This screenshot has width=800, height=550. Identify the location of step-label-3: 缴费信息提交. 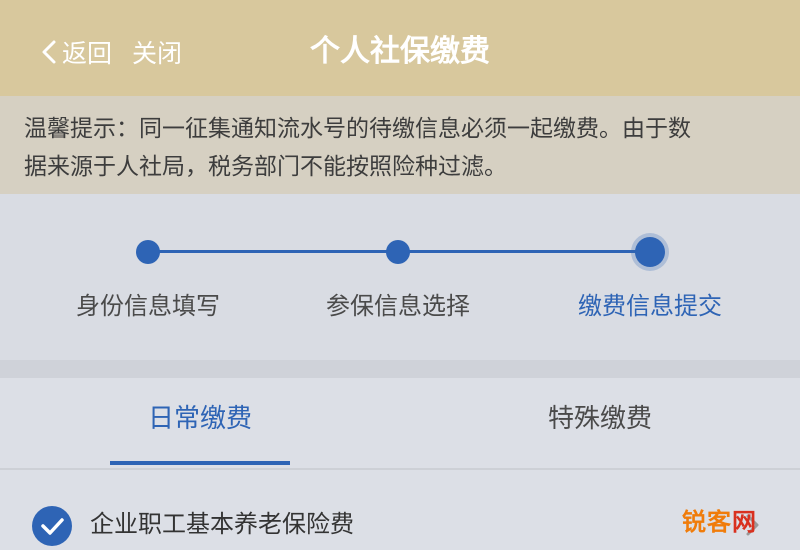
(650, 306).